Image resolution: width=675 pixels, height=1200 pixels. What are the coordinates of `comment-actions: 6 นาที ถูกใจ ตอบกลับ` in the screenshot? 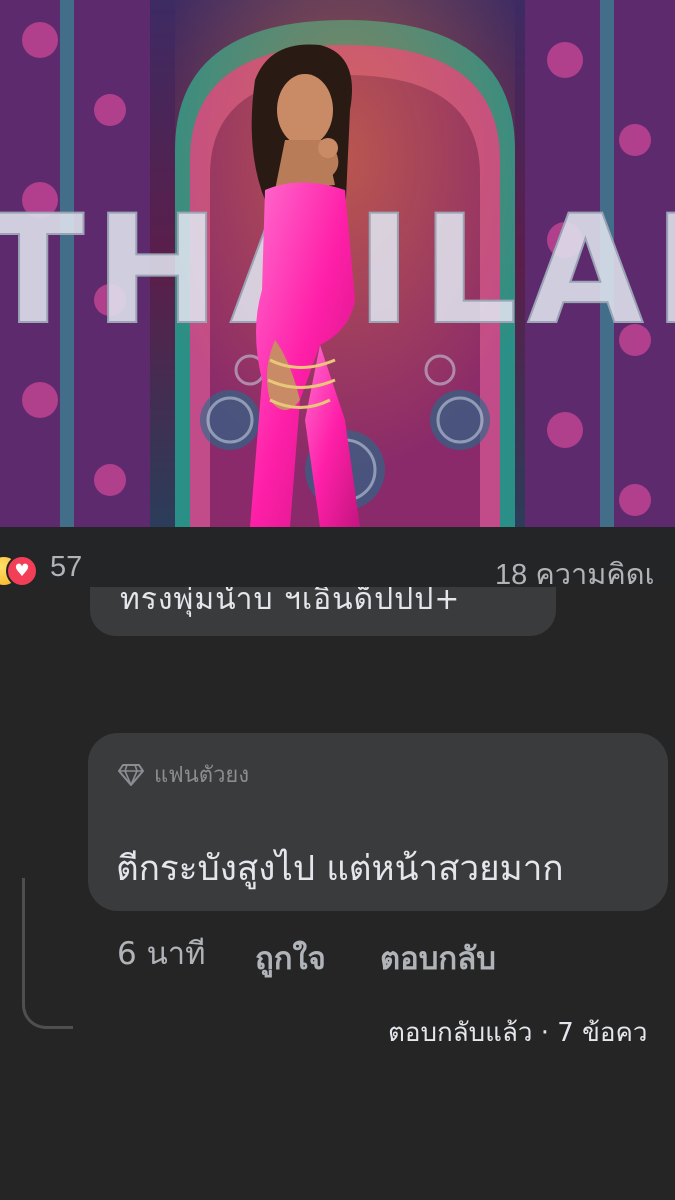 It's located at (337, 953).